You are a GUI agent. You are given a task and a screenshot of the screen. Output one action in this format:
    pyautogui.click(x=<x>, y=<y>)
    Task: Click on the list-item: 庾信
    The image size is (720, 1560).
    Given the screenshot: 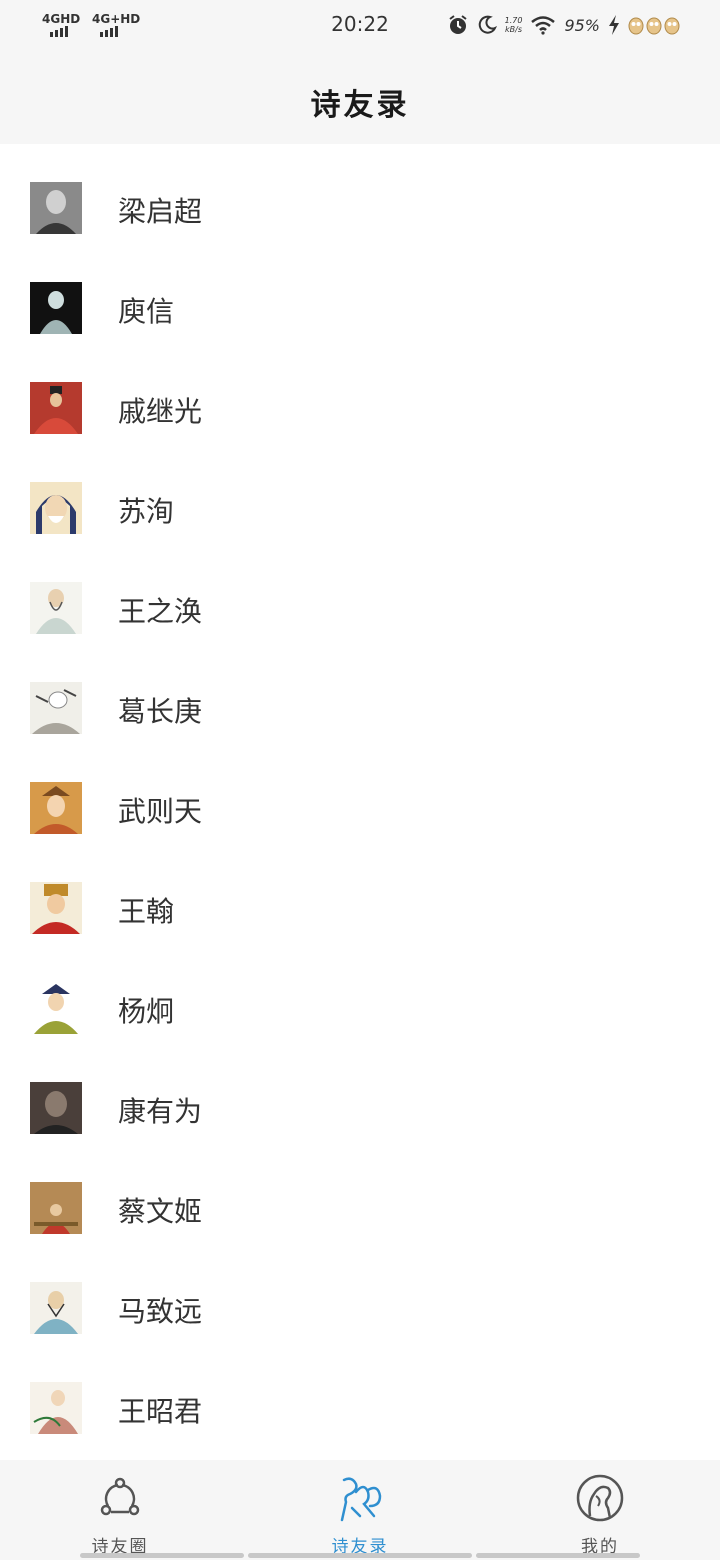 What is the action you would take?
    pyautogui.click(x=360, y=294)
    